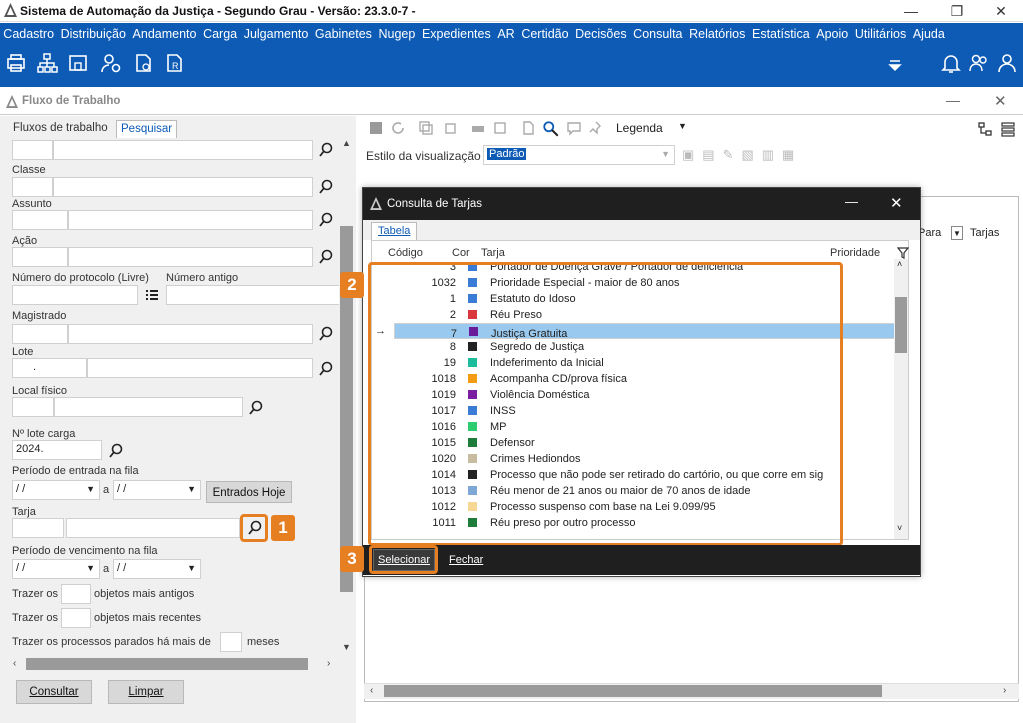 The image size is (1023, 723). What do you see at coordinates (54, 692) in the screenshot?
I see `consultar-button: Consultar` at bounding box center [54, 692].